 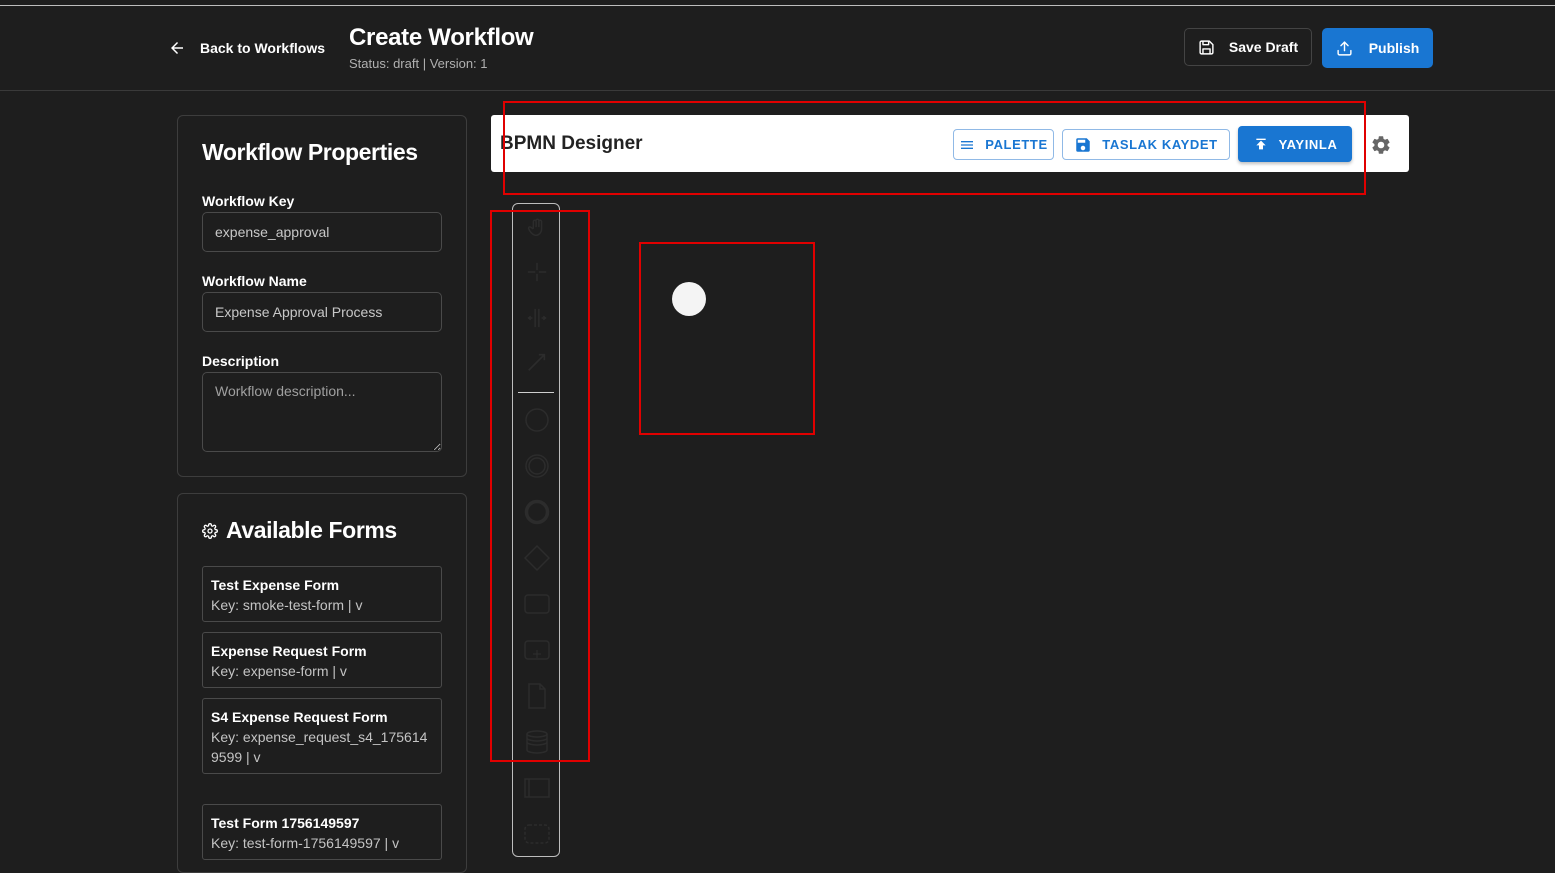 What do you see at coordinates (254, 281) in the screenshot?
I see `workflow-name-label: Workflow Name` at bounding box center [254, 281].